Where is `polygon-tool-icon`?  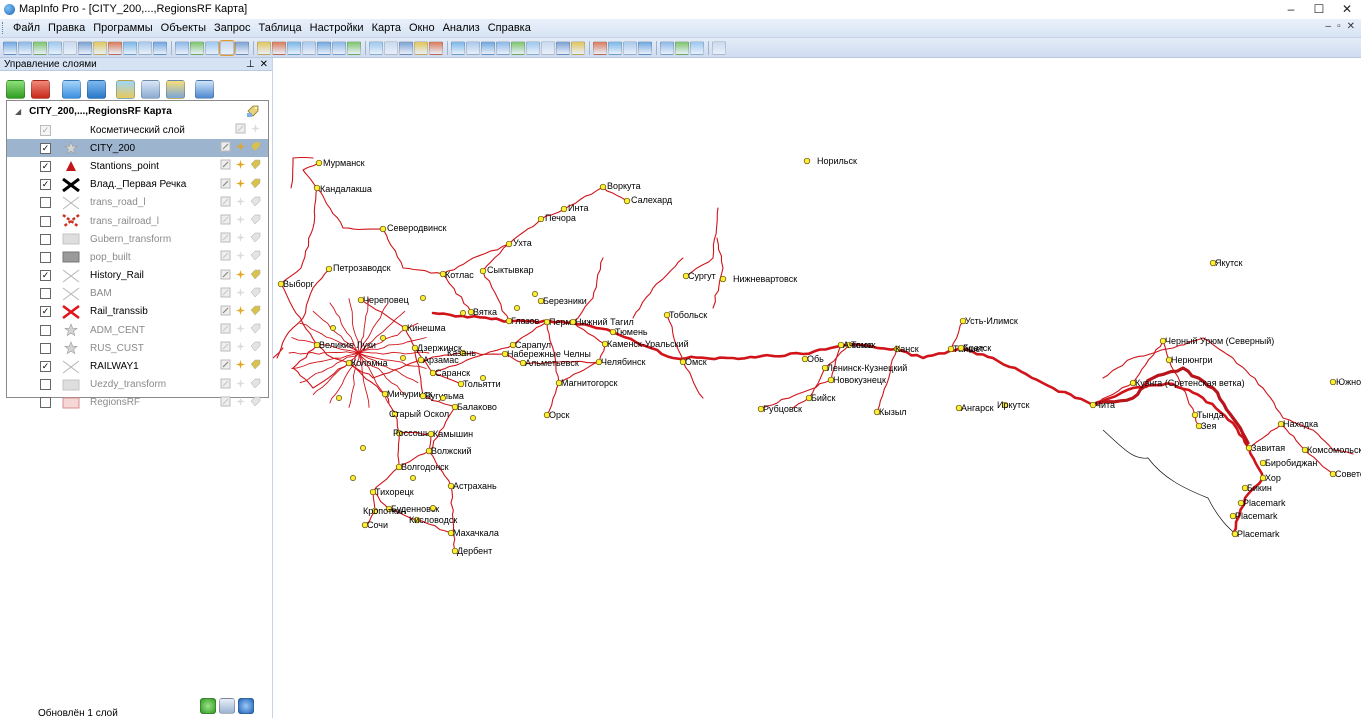 polygon-tool-icon is located at coordinates (55, 47).